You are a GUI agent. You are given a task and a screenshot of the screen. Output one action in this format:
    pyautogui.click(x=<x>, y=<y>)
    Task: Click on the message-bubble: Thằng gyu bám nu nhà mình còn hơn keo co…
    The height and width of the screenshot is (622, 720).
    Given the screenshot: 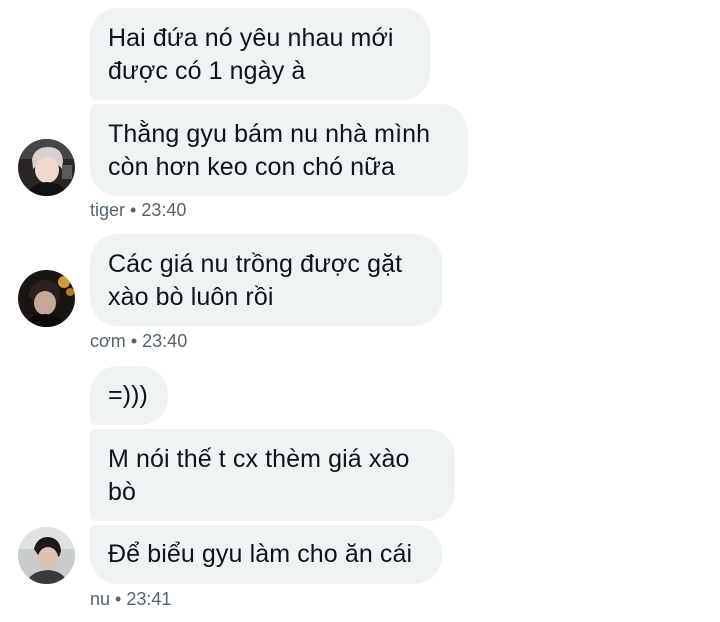 What is the action you would take?
    pyautogui.click(x=279, y=150)
    